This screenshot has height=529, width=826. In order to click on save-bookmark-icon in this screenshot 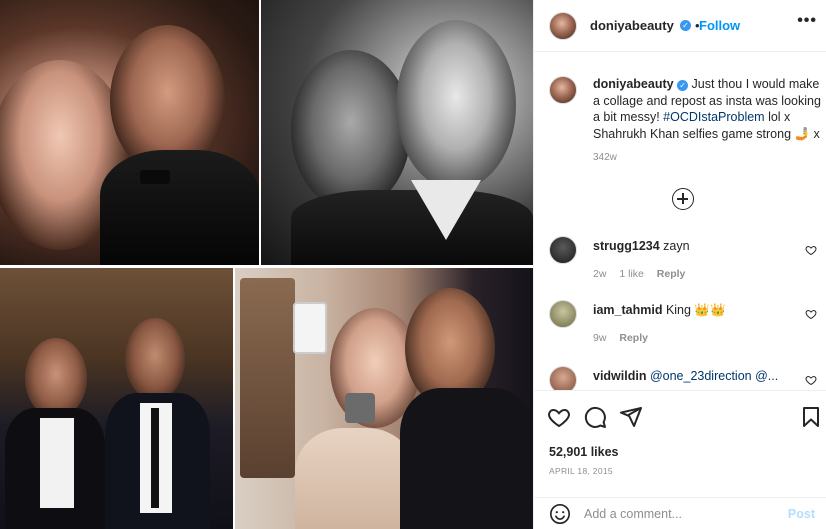, I will do `click(811, 417)`.